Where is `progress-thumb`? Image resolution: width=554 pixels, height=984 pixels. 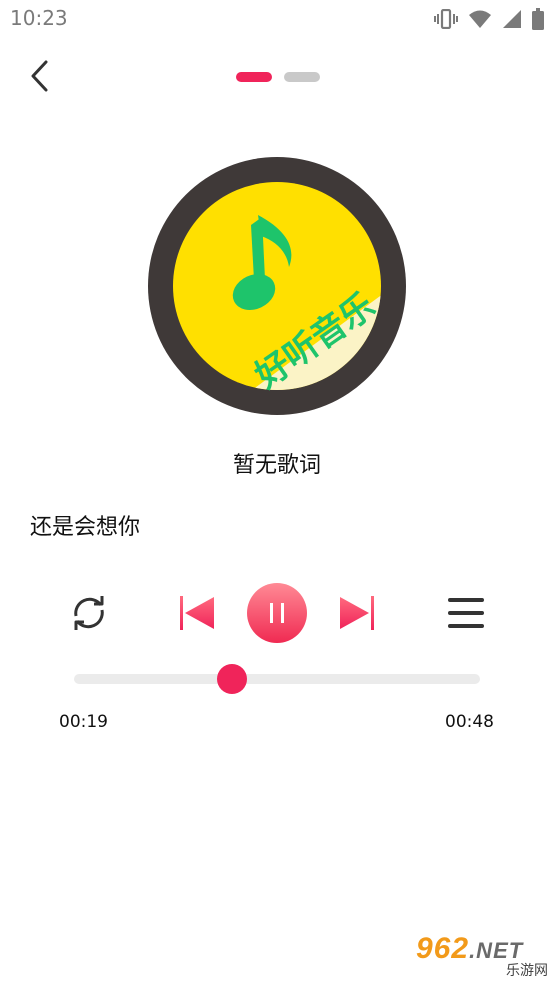
progress-thumb is located at coordinates (232, 679).